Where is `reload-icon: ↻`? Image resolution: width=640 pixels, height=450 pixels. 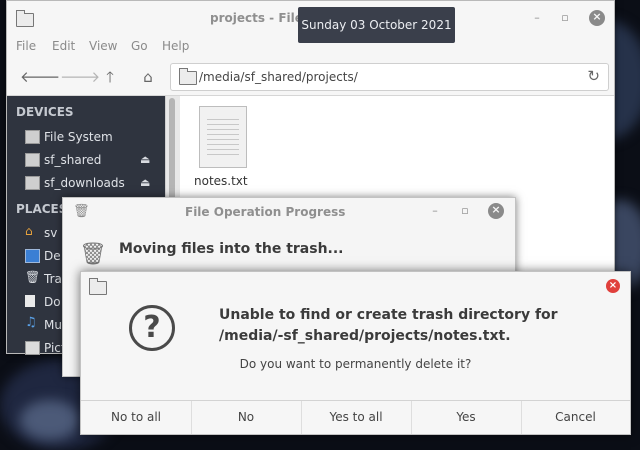 reload-icon: ↻ is located at coordinates (593, 76).